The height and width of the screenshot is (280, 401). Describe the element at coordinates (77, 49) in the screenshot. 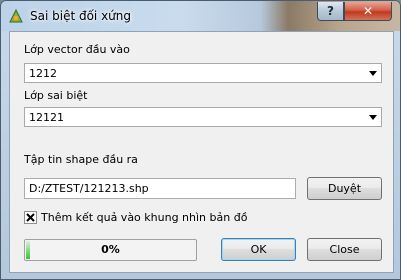

I see `input-layer-label: Lớp vector đầu vào` at that location.